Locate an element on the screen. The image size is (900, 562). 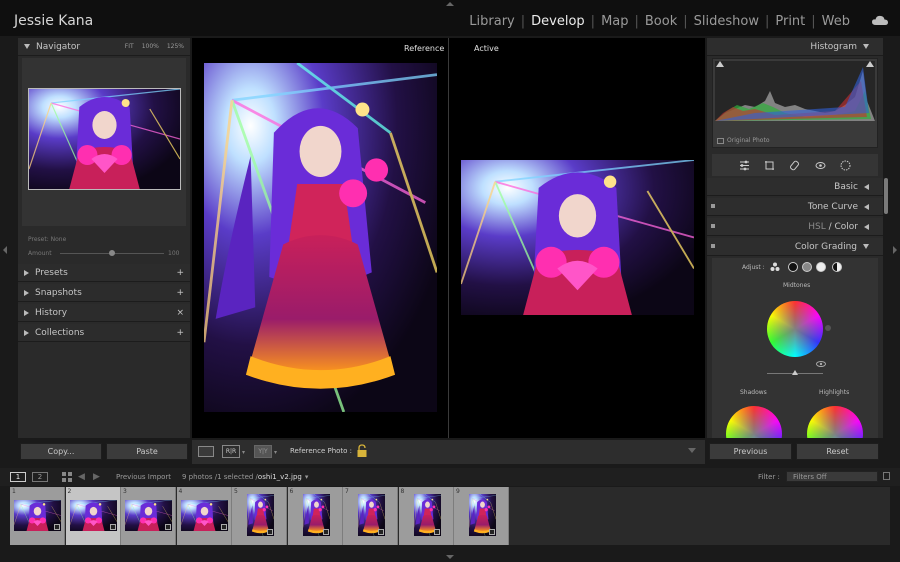
shadow-clipping-icon is located at coordinates (720, 64).